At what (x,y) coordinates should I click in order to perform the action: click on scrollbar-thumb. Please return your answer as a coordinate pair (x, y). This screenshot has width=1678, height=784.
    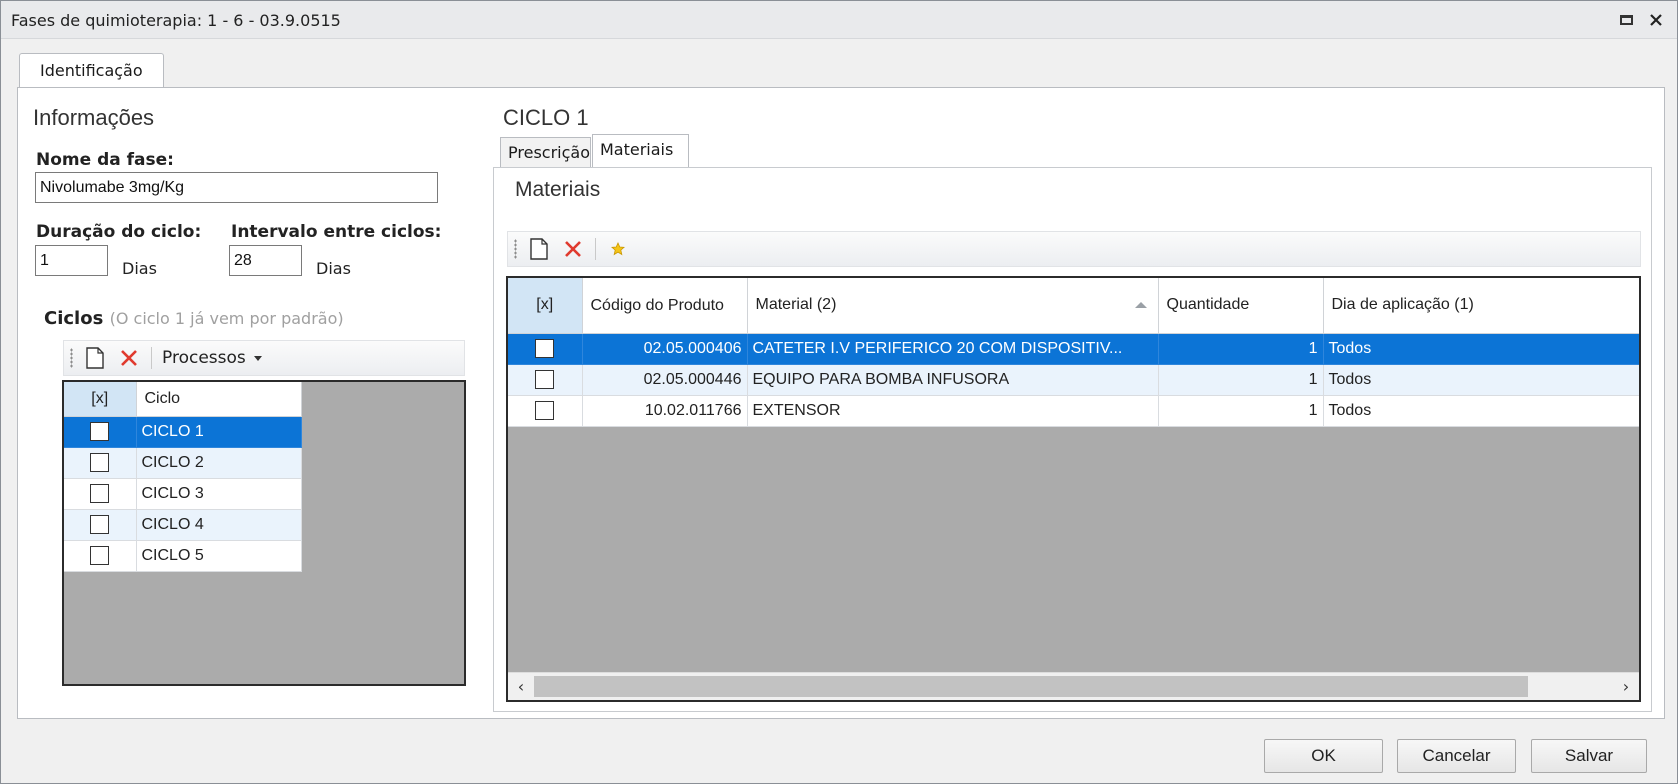
    Looking at the image, I should click on (1031, 686).